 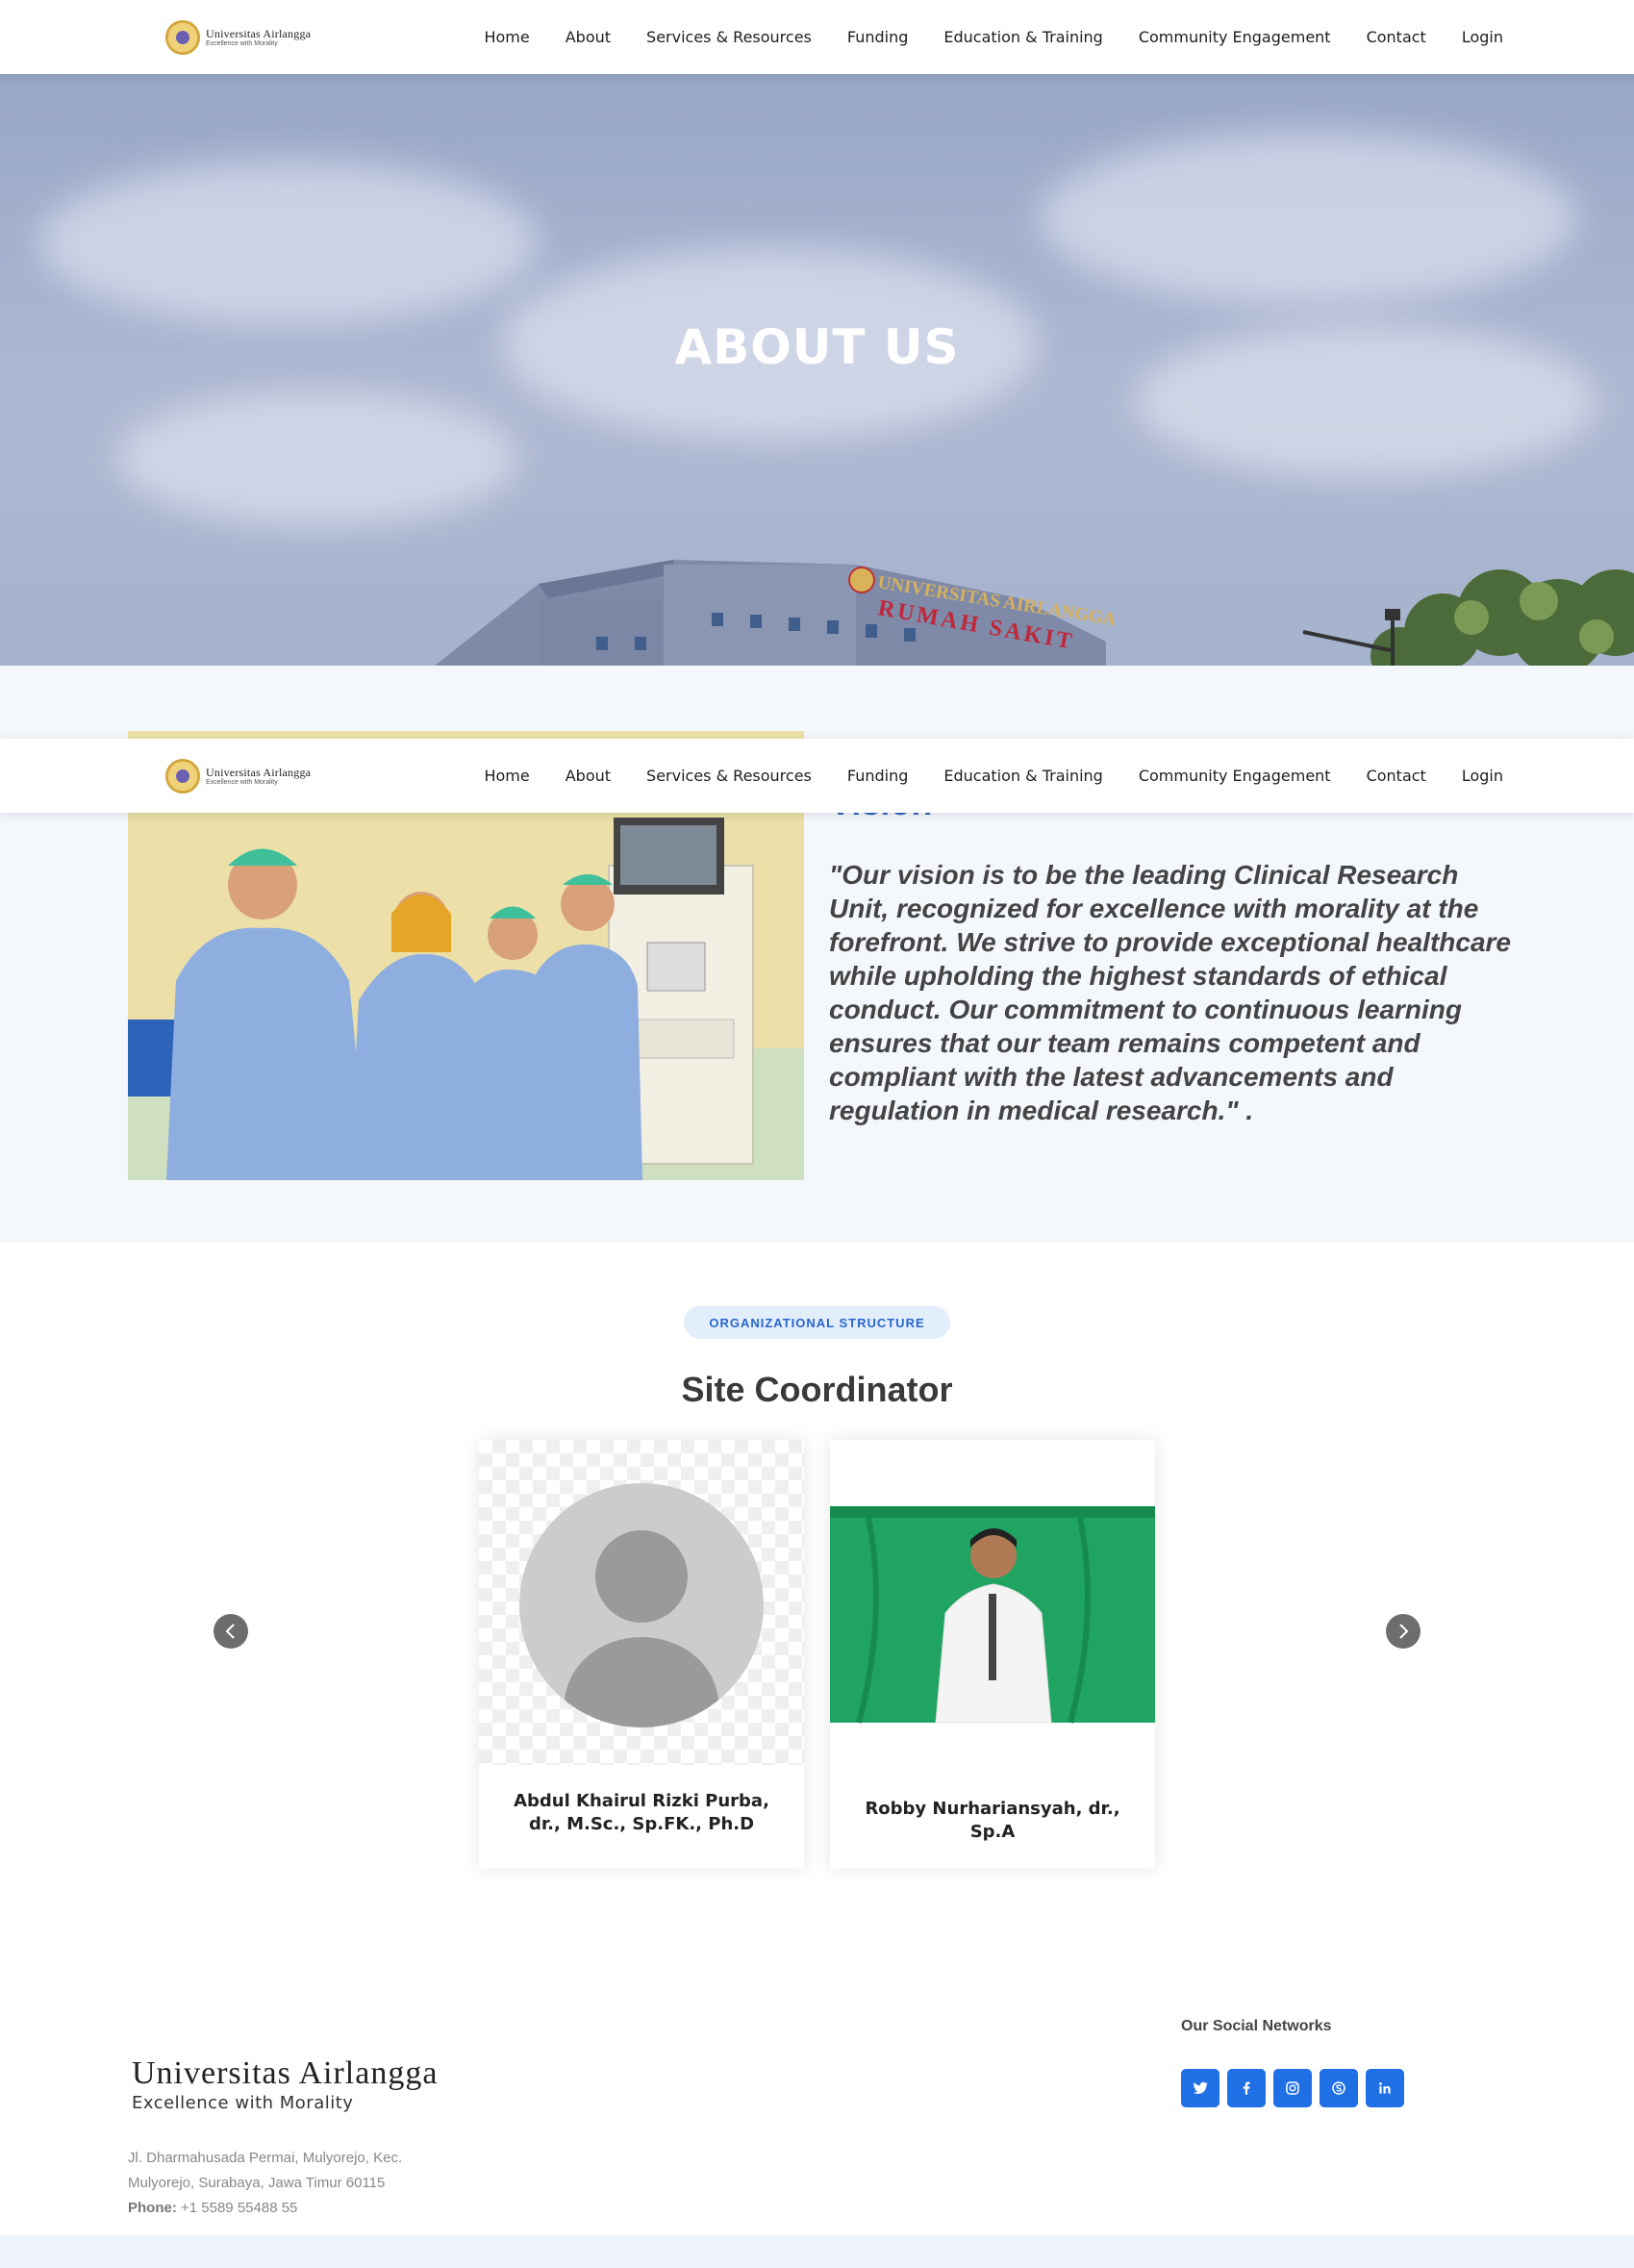 I want to click on member-portrait-image, so click(x=992, y=1603).